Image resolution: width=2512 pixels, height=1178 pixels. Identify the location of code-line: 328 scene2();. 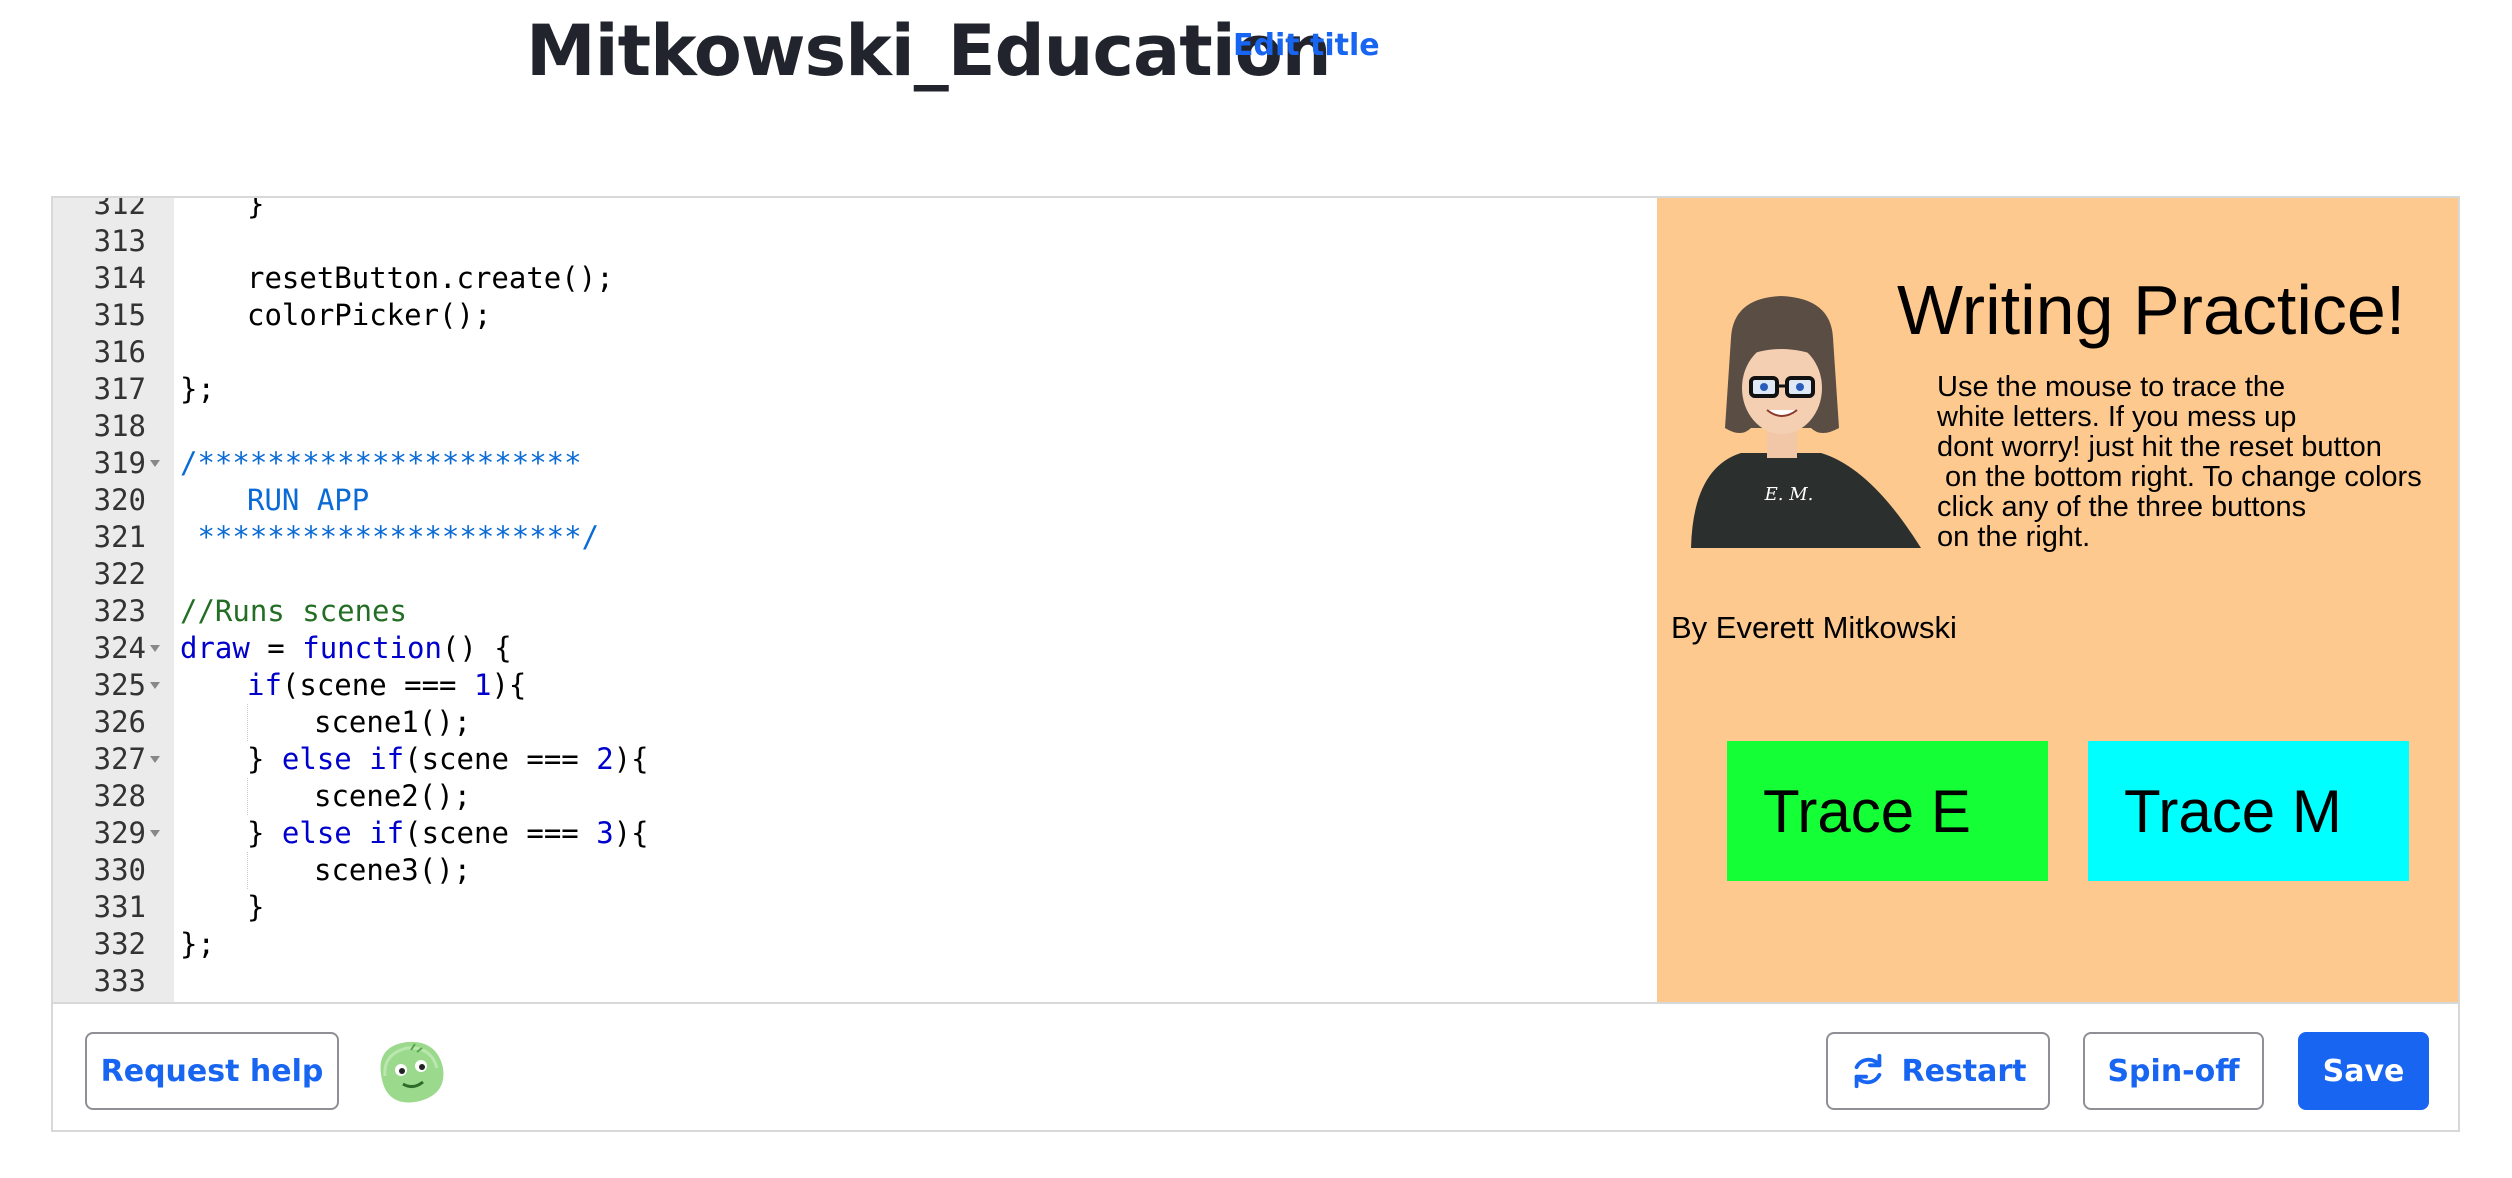
(855, 796).